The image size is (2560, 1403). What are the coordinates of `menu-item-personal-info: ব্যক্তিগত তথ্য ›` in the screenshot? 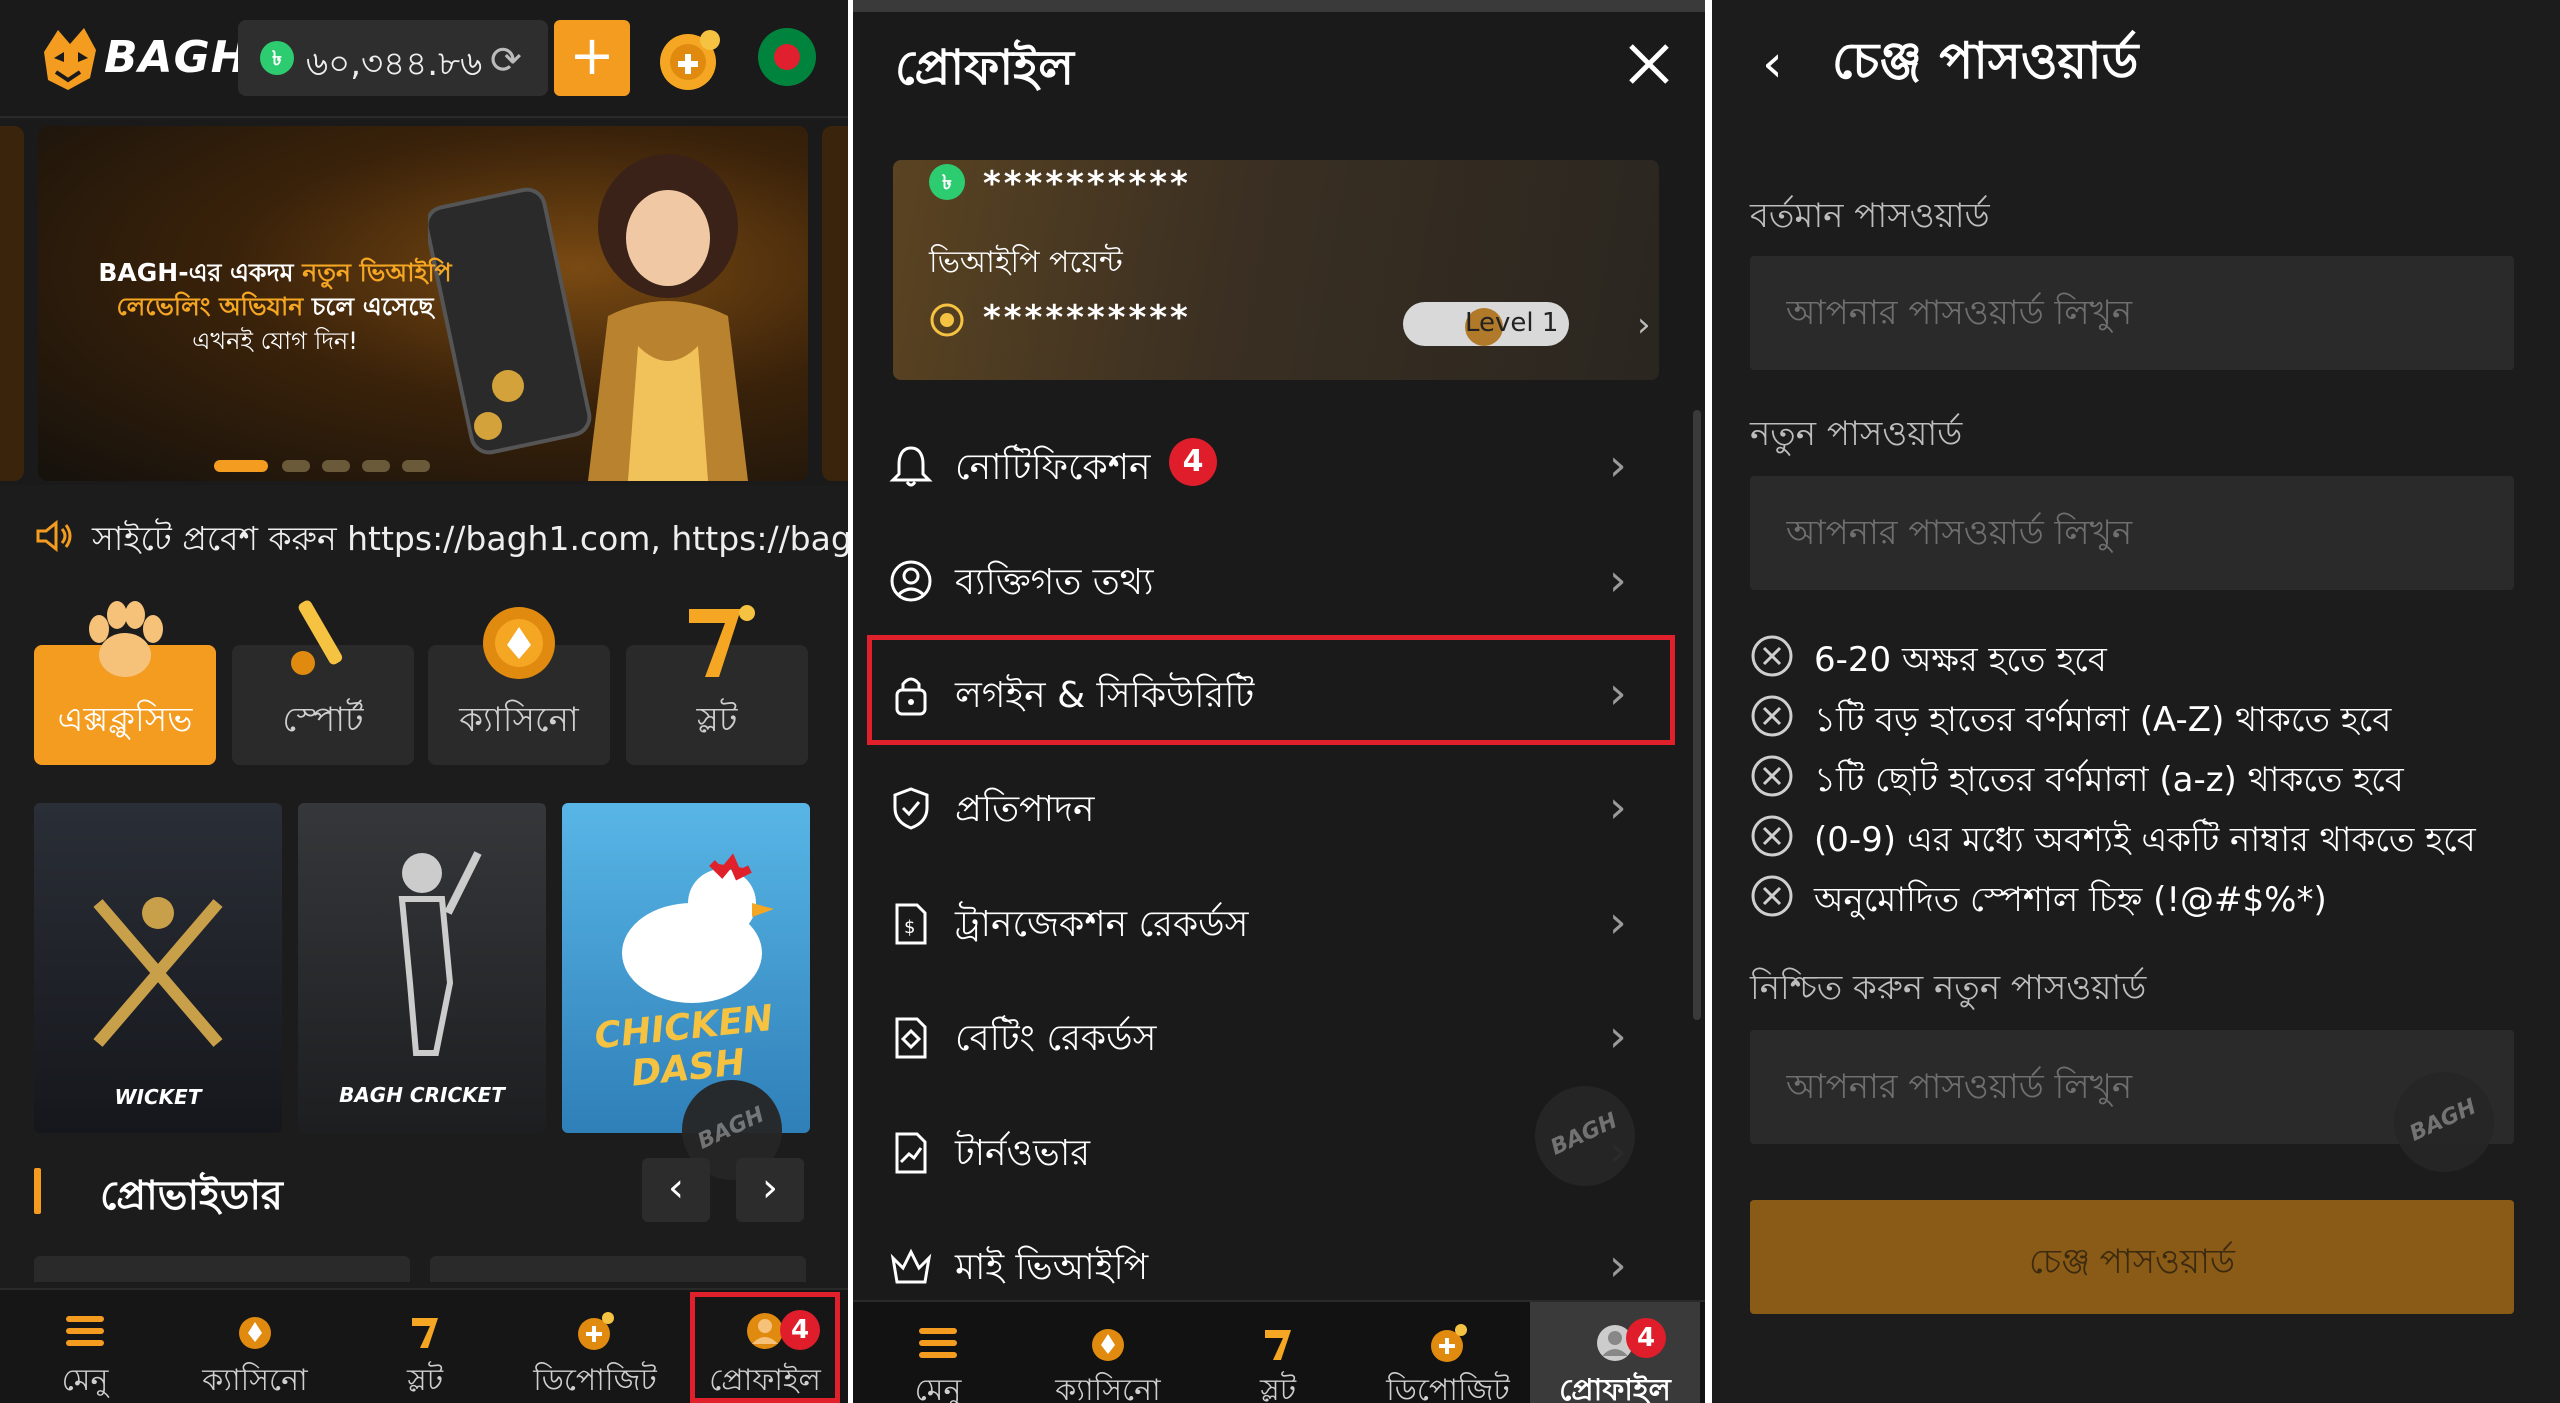 It's located at (1279, 575).